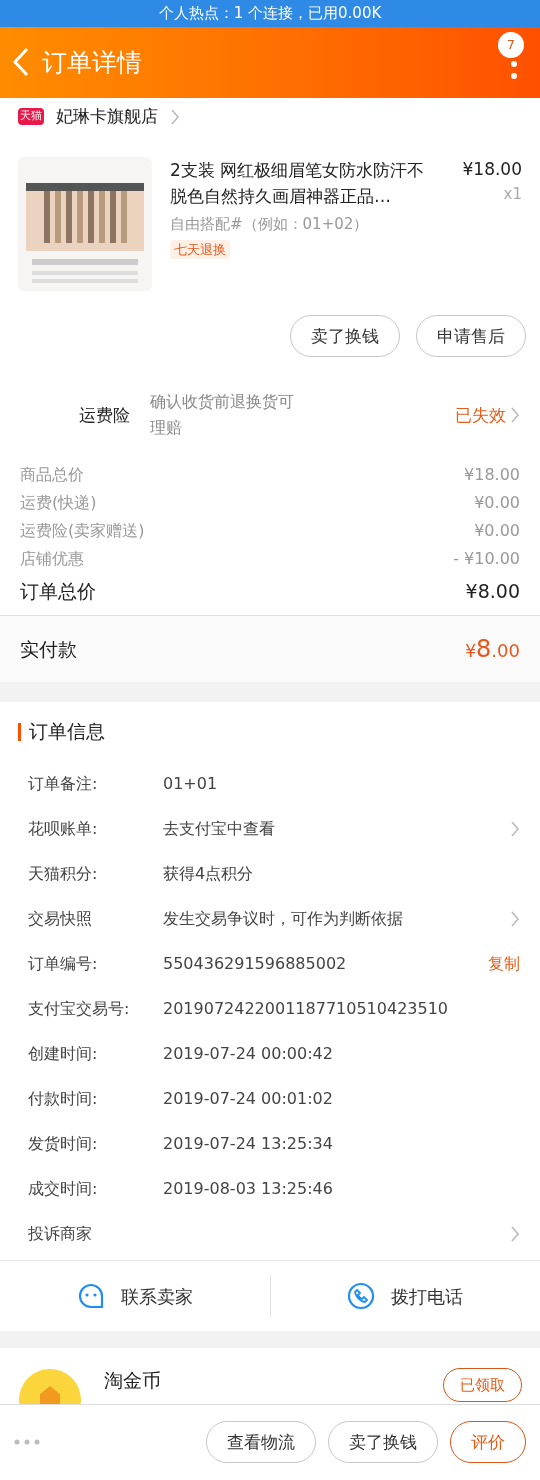 The width and height of the screenshot is (540, 1480). What do you see at coordinates (60, 1233) in the screenshot?
I see `info-label: 投诉商家` at bounding box center [60, 1233].